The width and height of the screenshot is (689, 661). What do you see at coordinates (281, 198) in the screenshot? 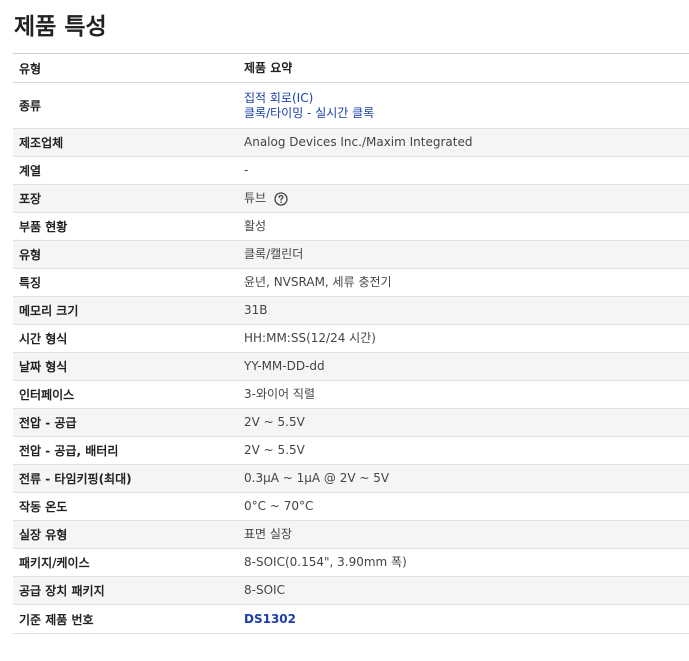
I see `help-circle-icon` at bounding box center [281, 198].